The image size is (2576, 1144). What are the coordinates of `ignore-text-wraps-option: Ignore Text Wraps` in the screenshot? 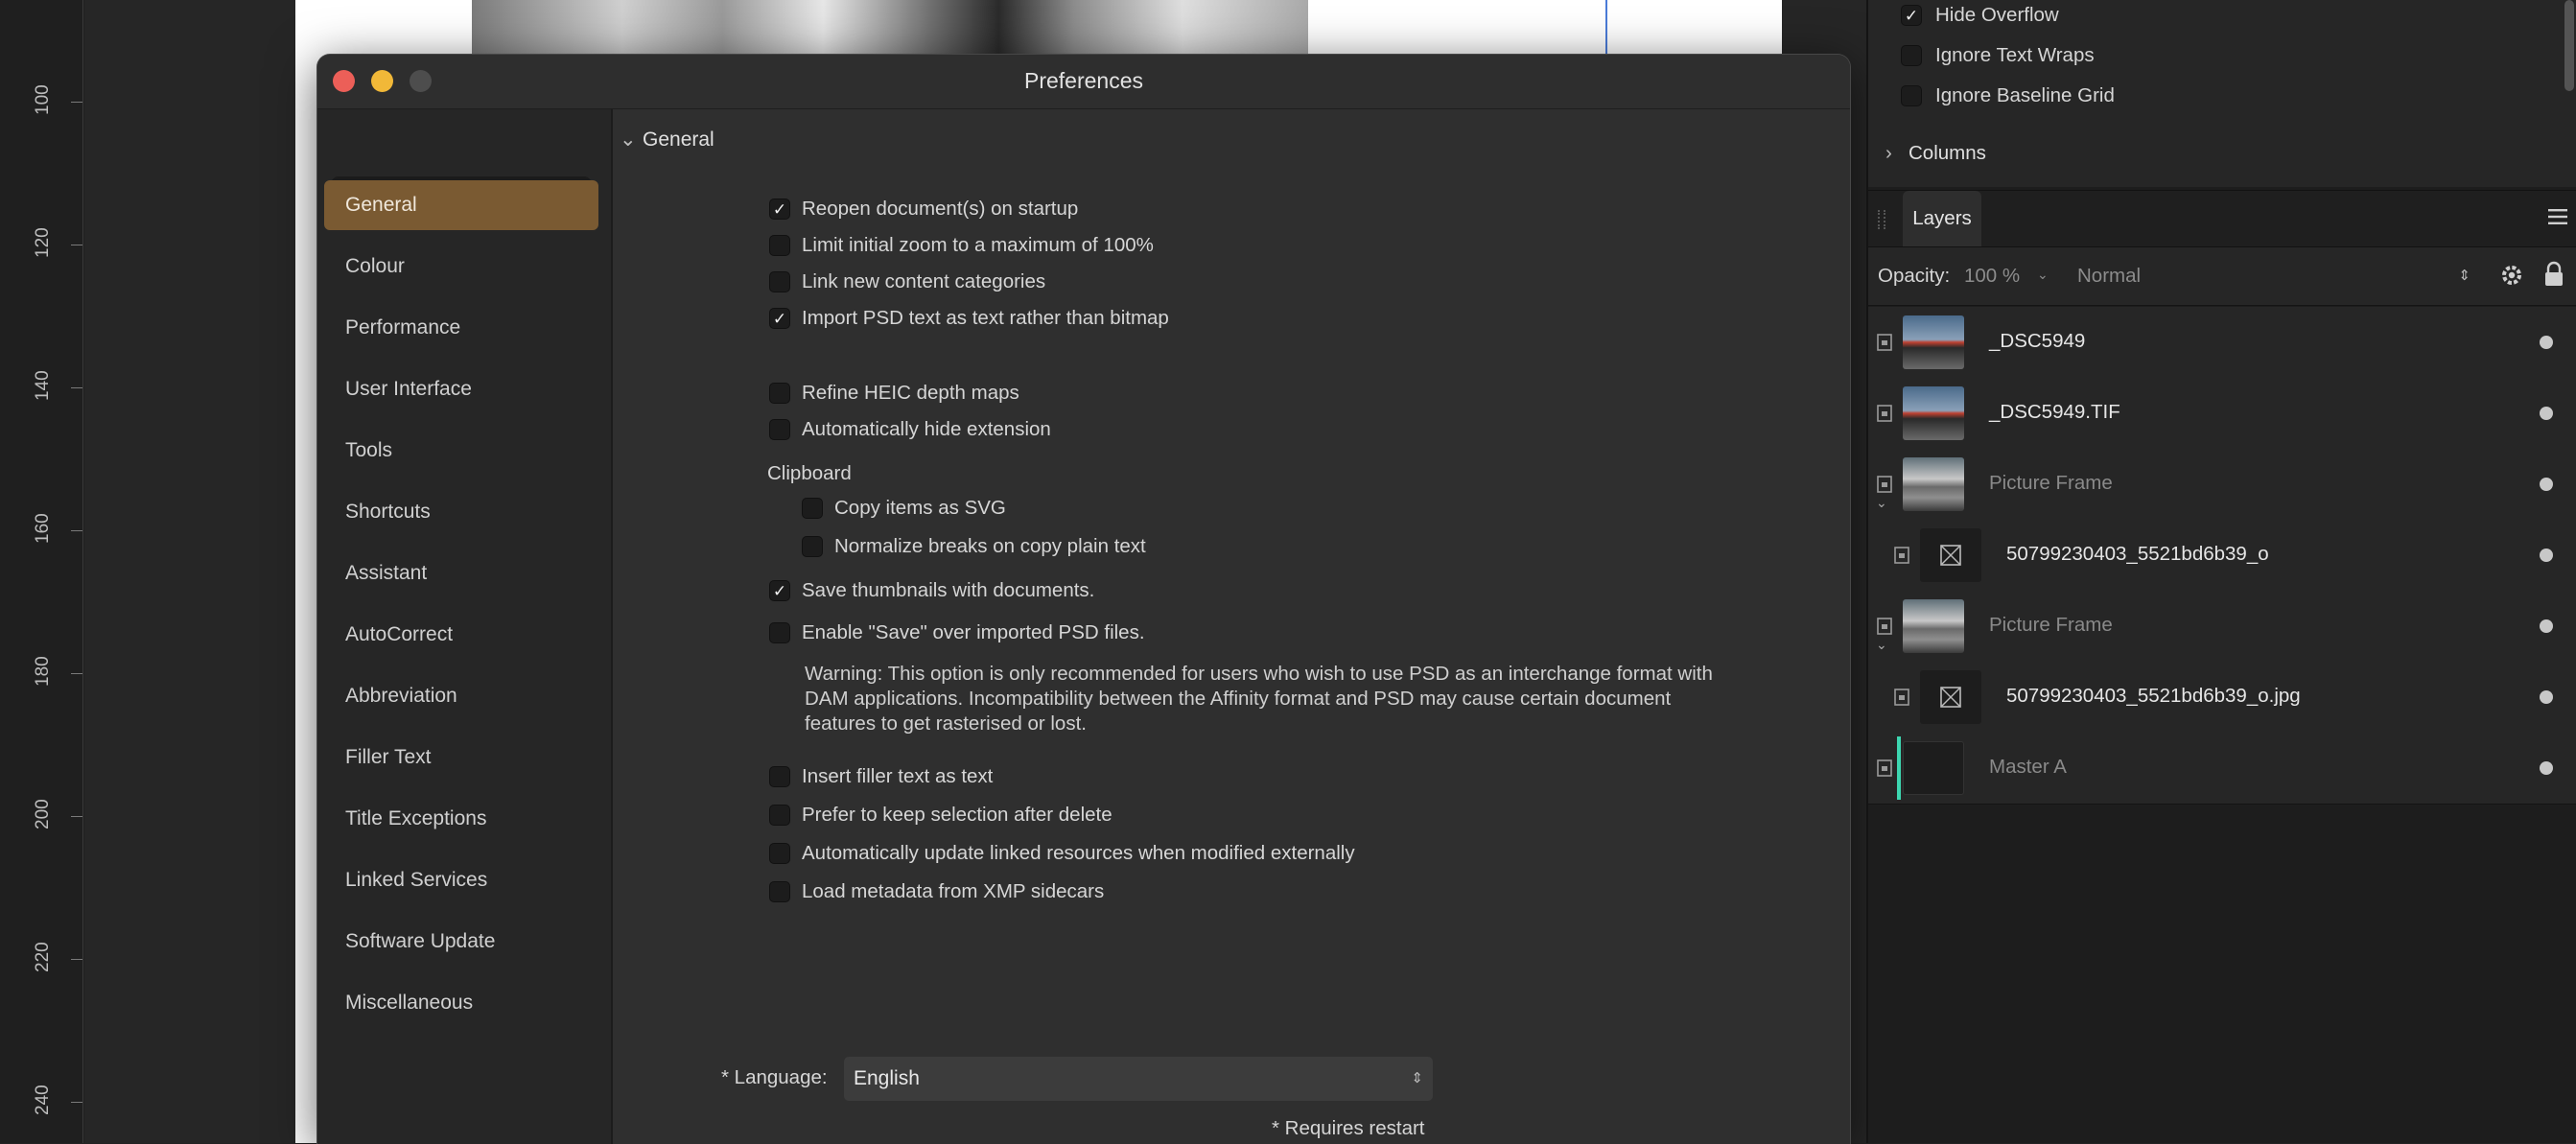 It's located at (1998, 56).